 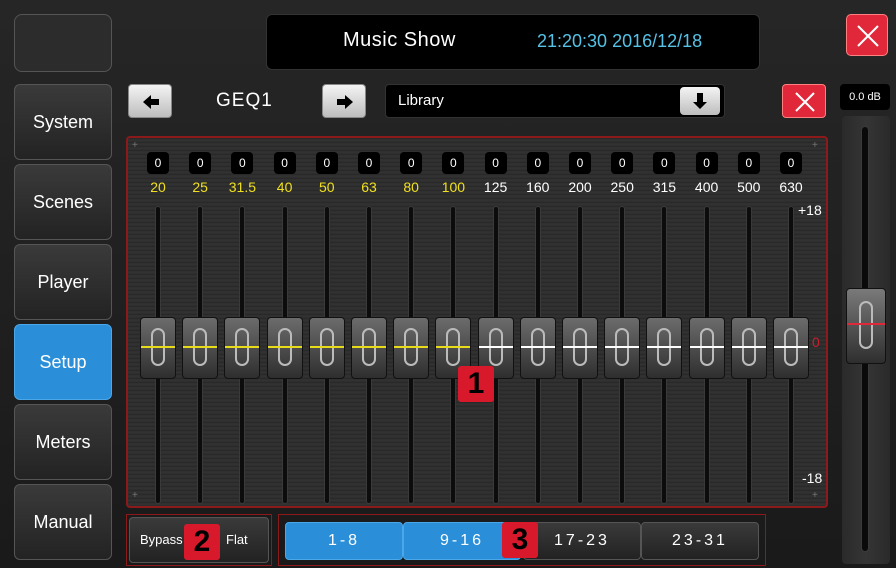 I want to click on arrow-right-icon, so click(x=345, y=102).